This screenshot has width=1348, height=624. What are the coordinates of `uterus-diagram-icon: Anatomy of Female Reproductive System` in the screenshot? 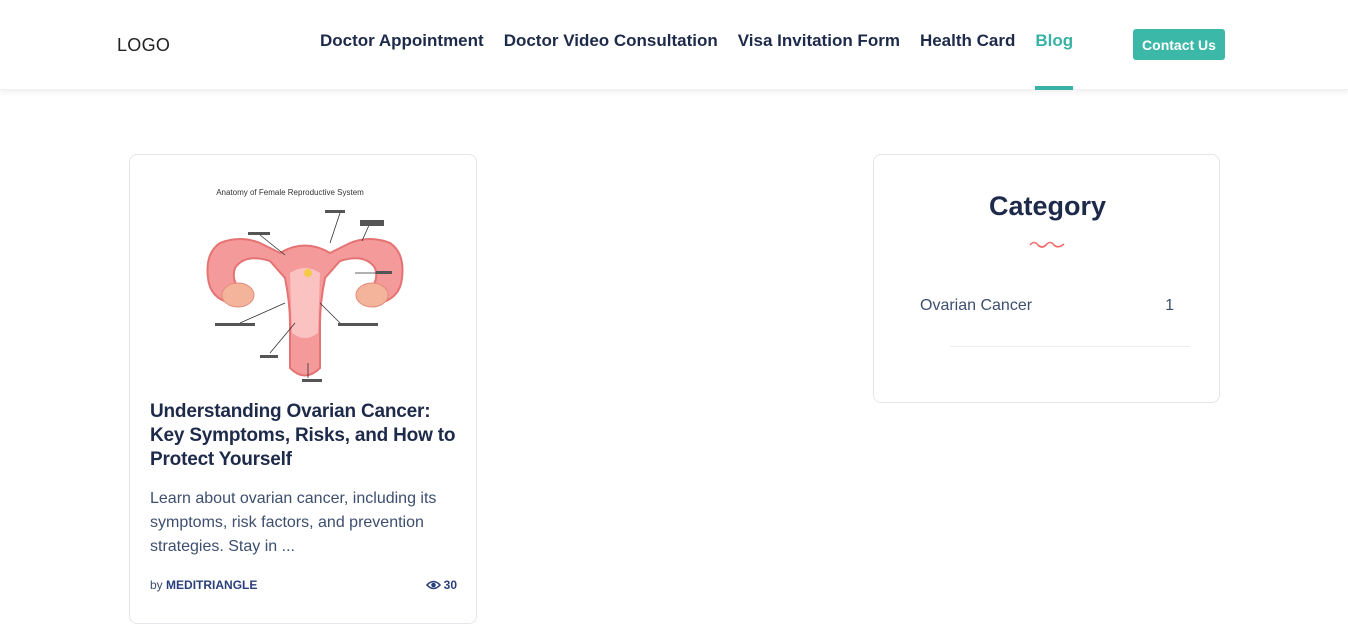 It's located at (305, 288).